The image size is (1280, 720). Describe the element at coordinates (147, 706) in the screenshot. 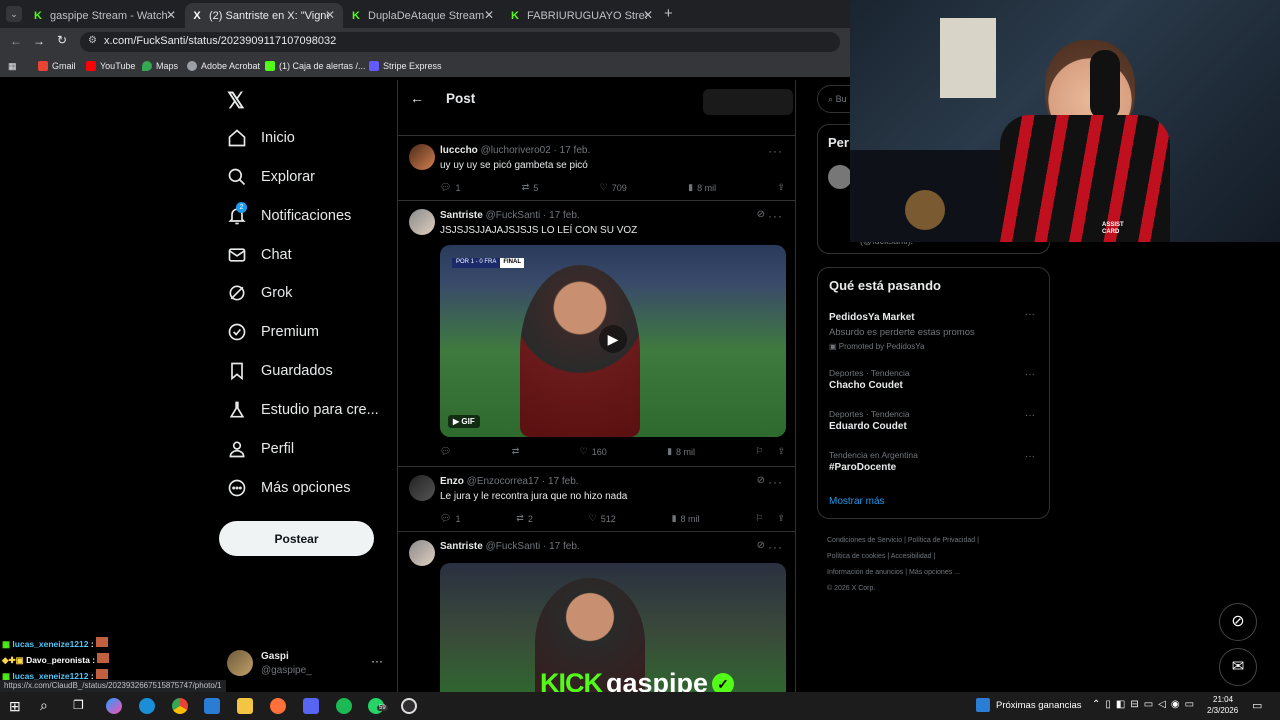

I see `edge-icon` at that location.